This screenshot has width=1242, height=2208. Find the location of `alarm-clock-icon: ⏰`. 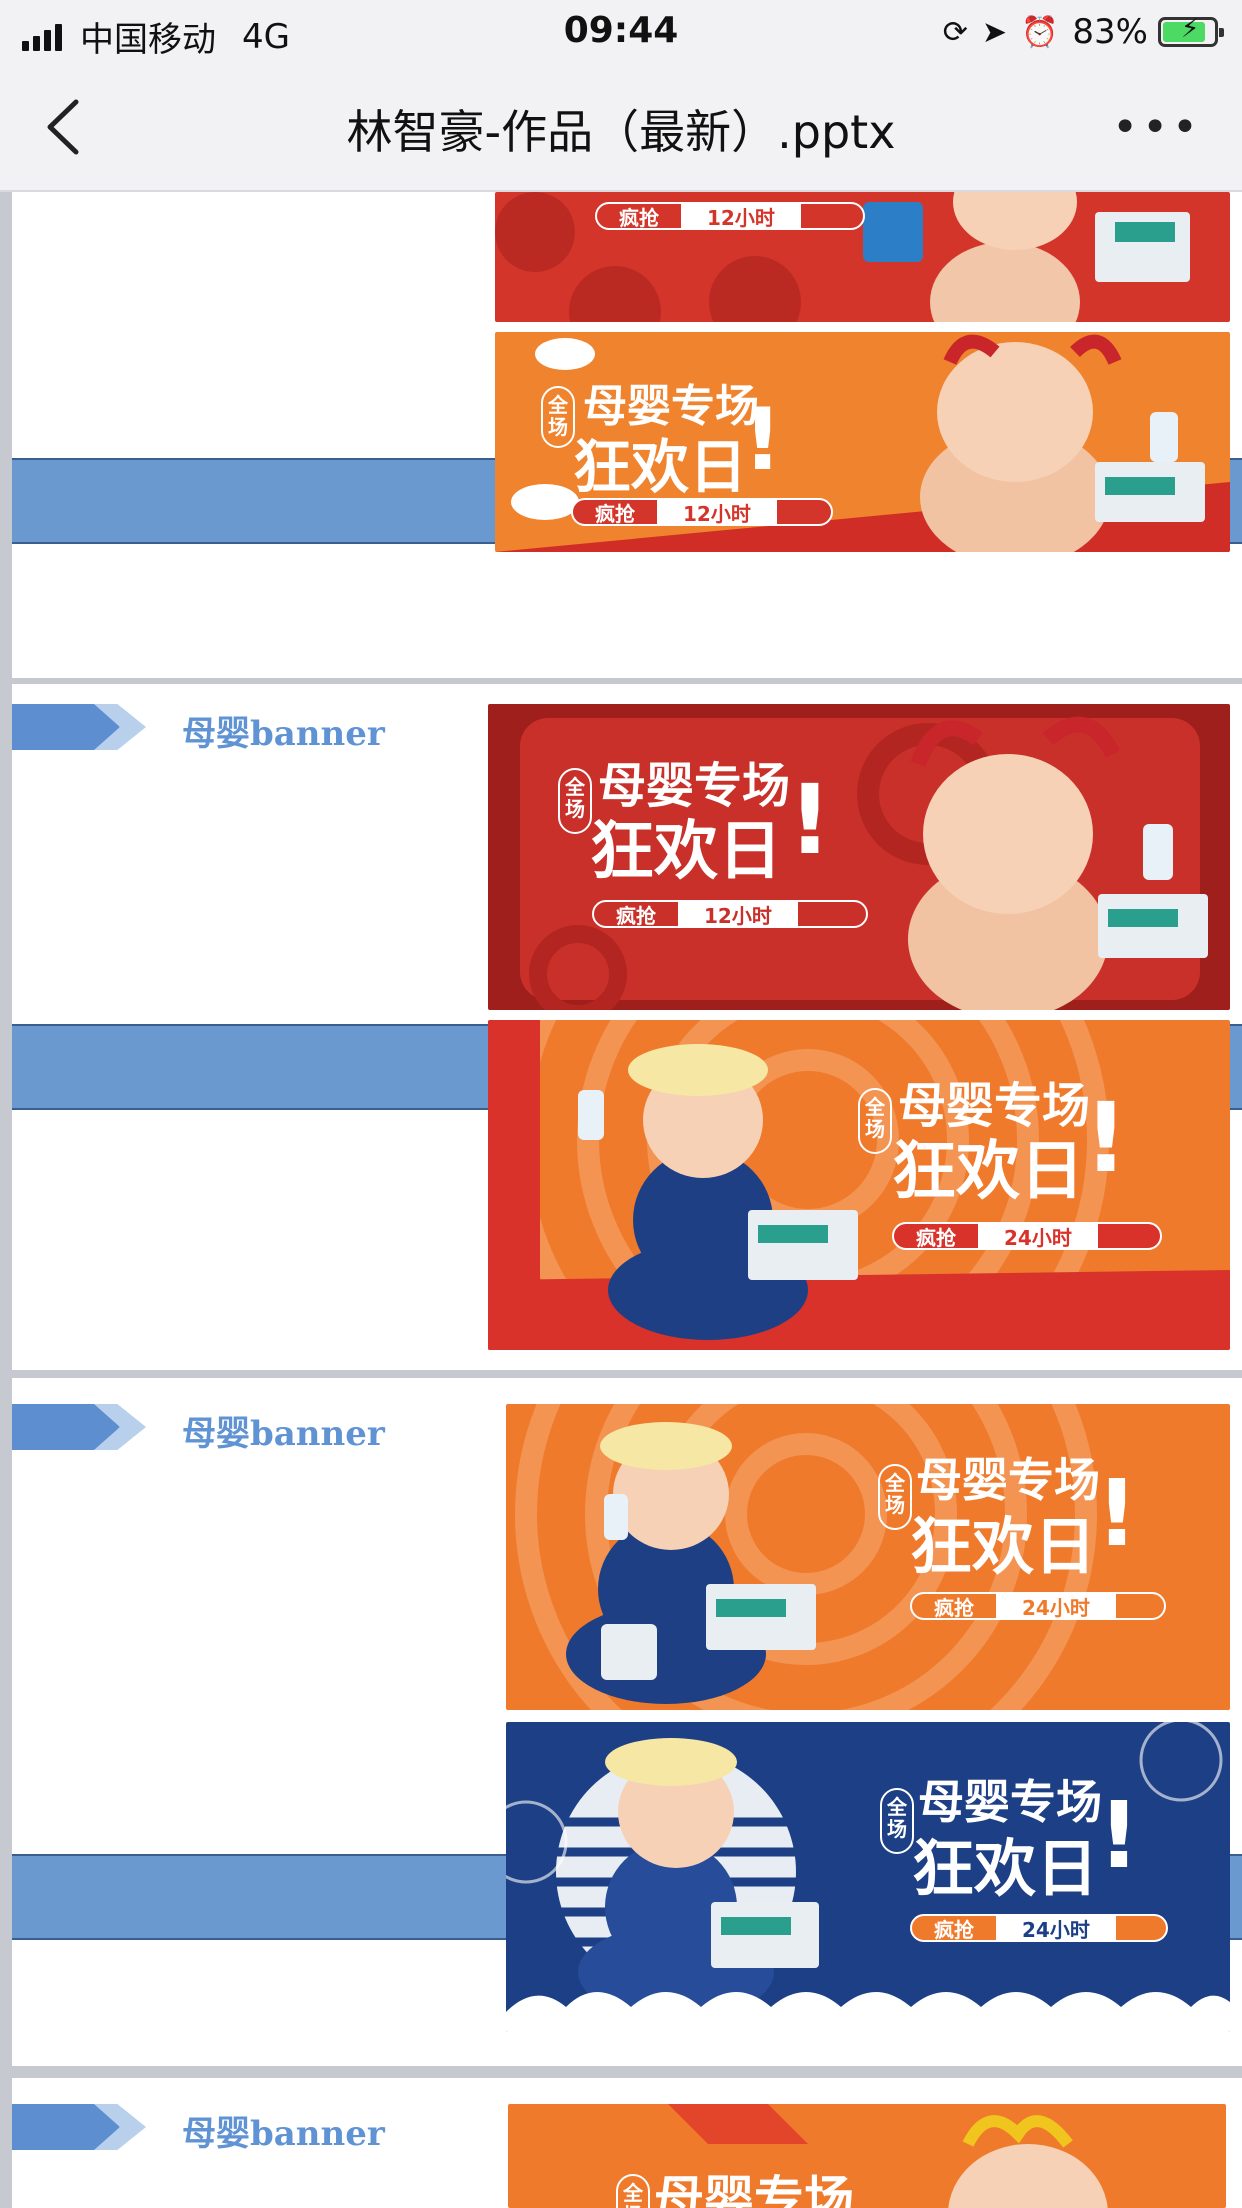

alarm-clock-icon: ⏰ is located at coordinates (1040, 32).